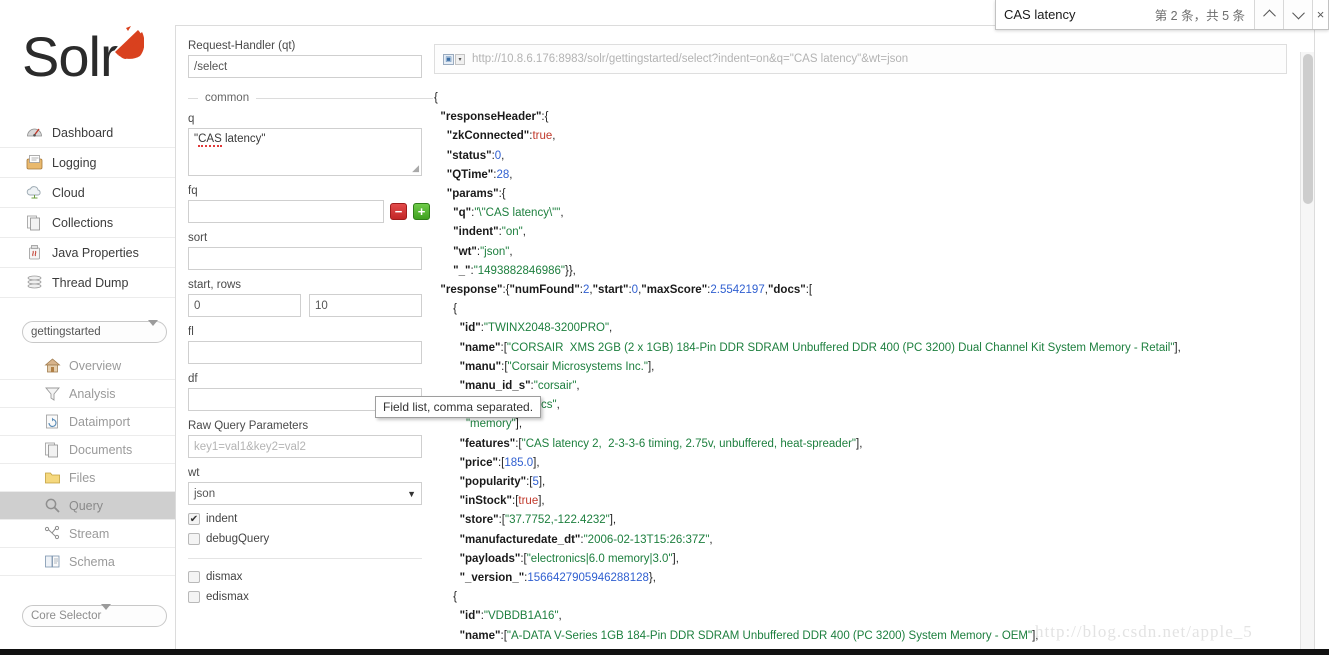 The height and width of the screenshot is (655, 1329). Describe the element at coordinates (489, 232) in the screenshot. I see `json-line: "indent":"on",` at that location.